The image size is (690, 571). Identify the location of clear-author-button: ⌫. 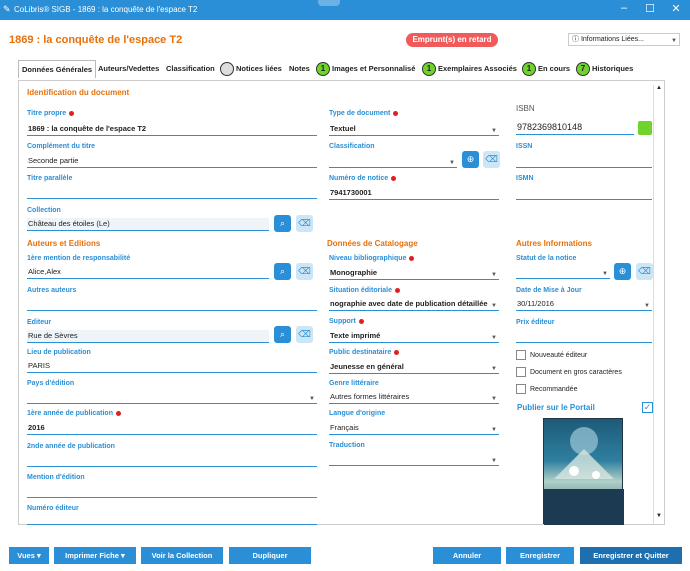
(304, 271).